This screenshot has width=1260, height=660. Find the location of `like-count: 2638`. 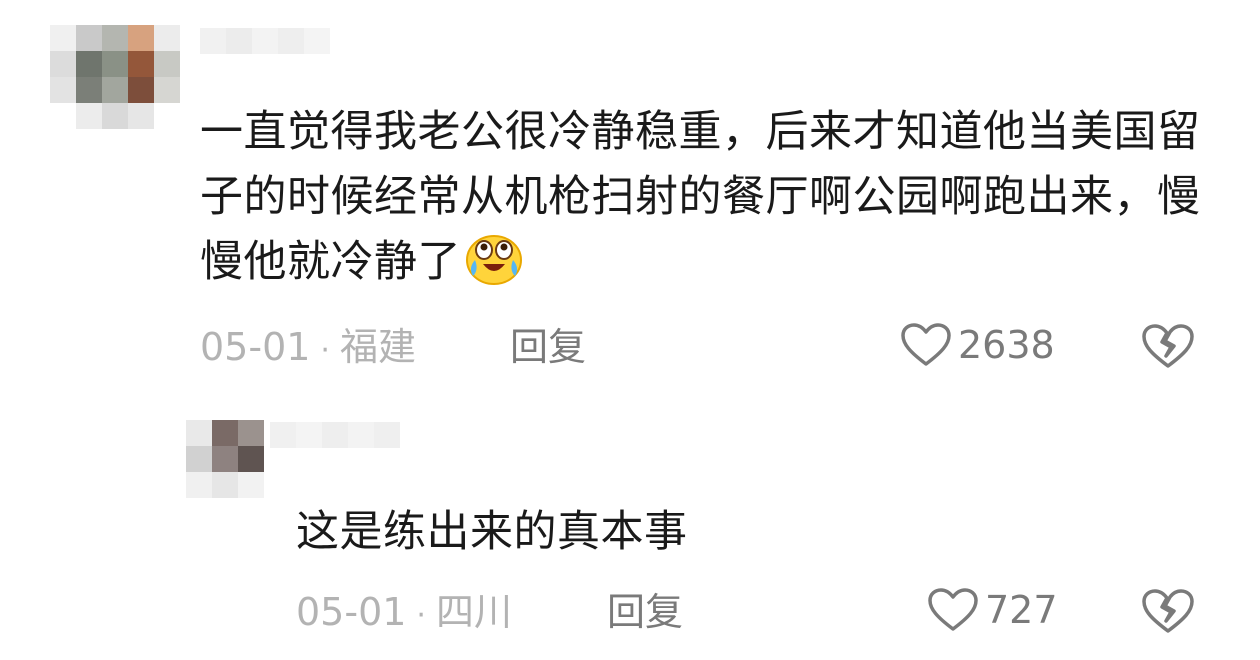

like-count: 2638 is located at coordinates (1006, 345).